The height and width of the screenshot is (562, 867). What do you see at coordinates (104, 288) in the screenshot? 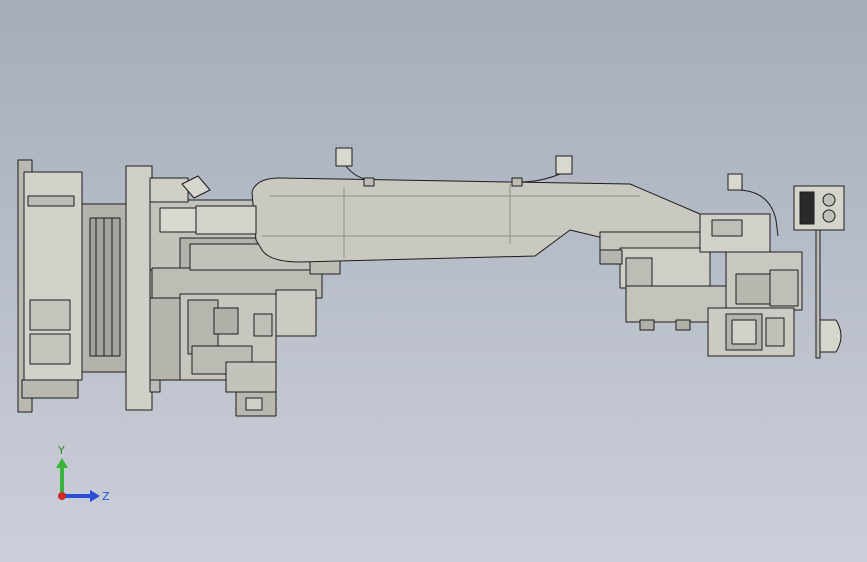
I see `base-slewing-ring` at bounding box center [104, 288].